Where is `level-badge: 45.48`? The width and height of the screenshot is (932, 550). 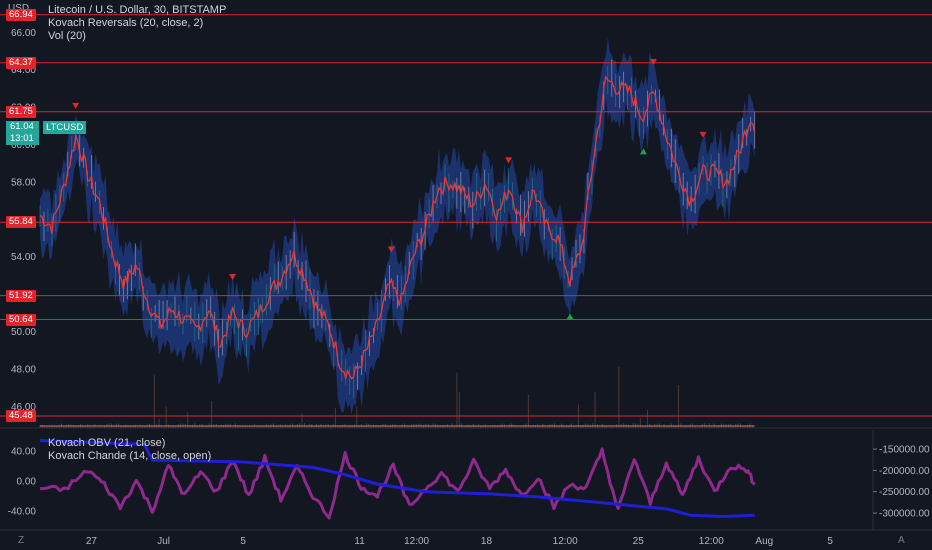 level-badge: 45.48 is located at coordinates (21, 416).